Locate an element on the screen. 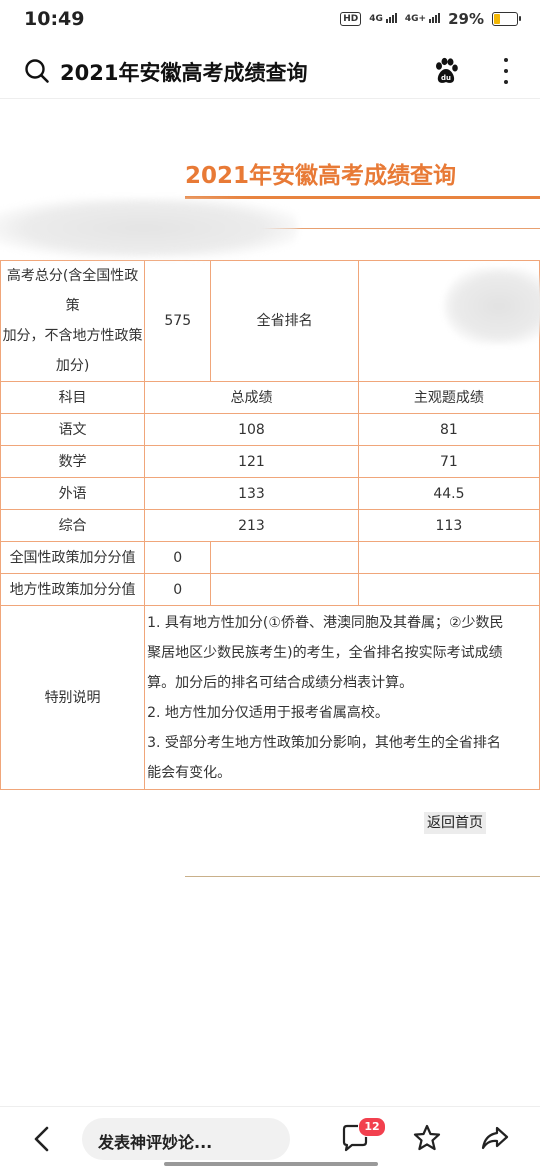 Image resolution: width=540 pixels, height=1171 pixels. subjective-cell: 44.5 is located at coordinates (448, 493).